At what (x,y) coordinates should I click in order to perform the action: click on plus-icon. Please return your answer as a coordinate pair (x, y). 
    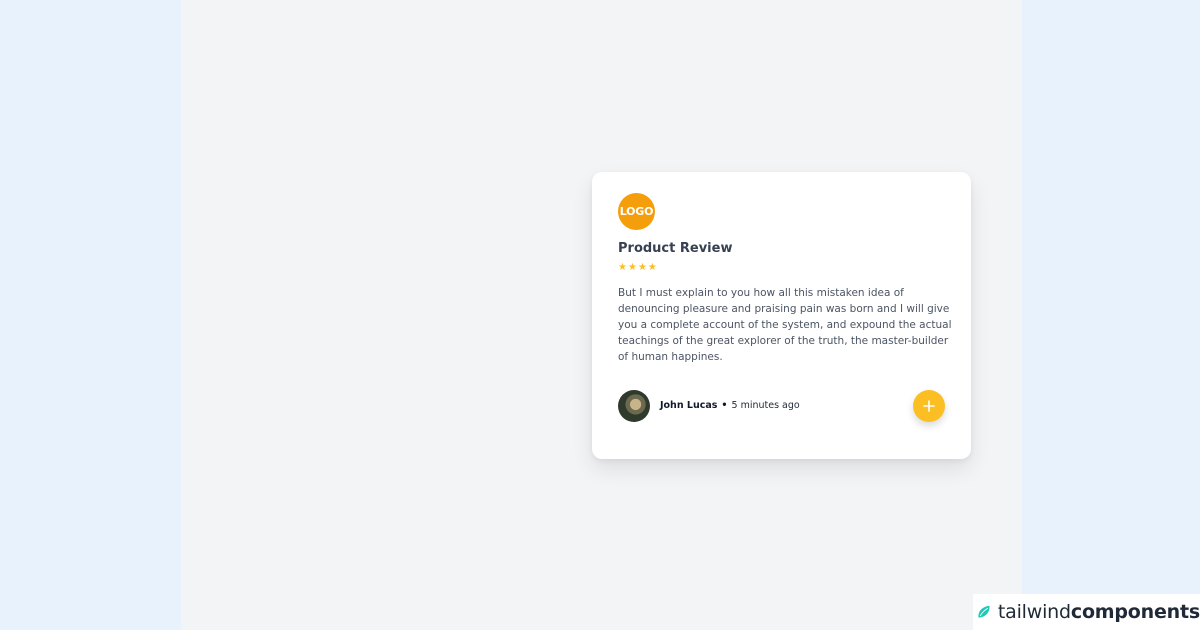
    Looking at the image, I should click on (929, 406).